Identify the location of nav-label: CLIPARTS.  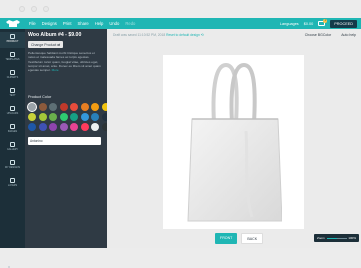
(12, 77).